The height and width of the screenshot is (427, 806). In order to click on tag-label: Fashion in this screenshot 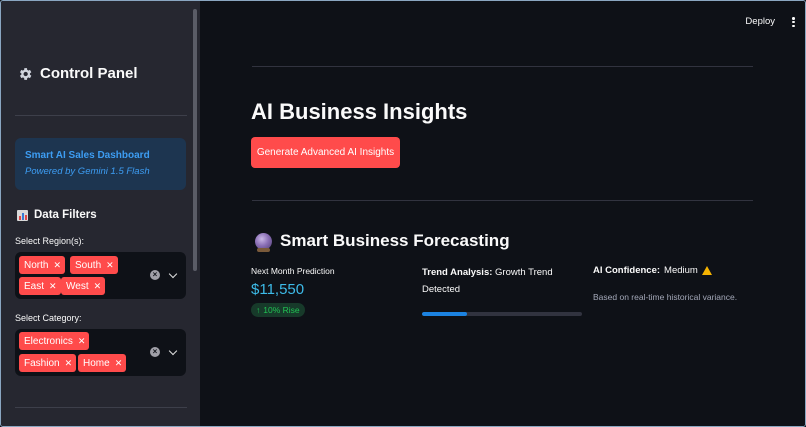, I will do `click(42, 363)`.